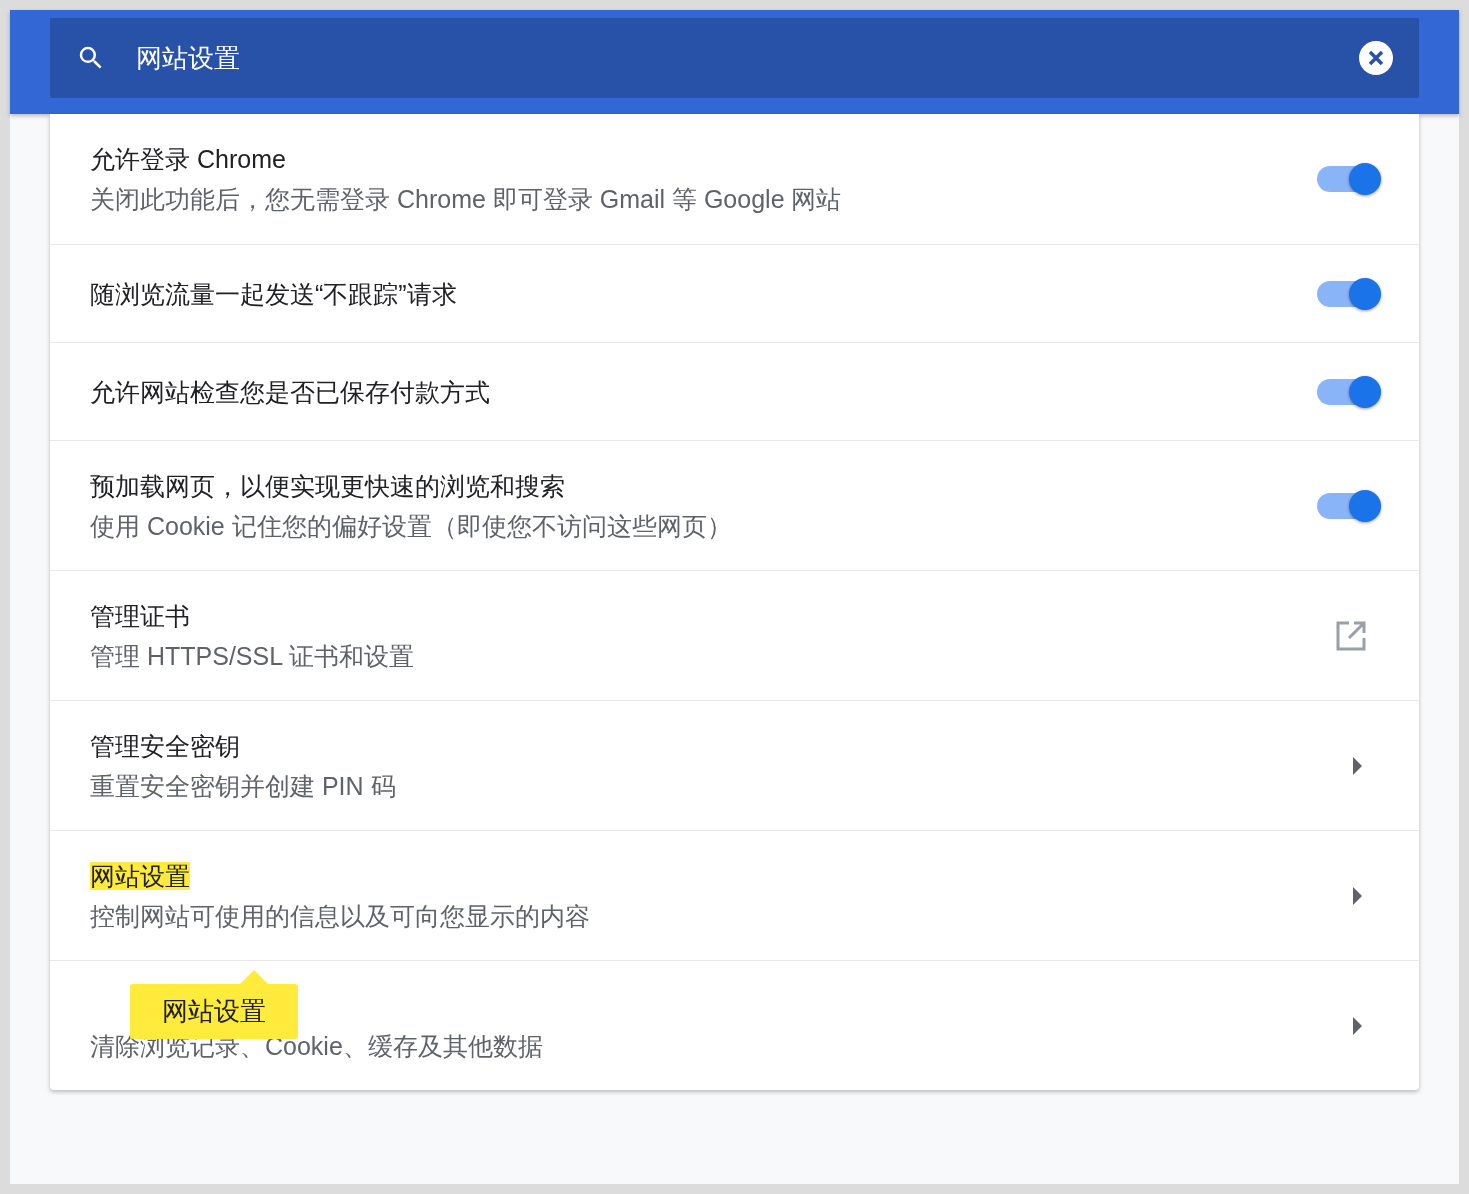  I want to click on setting-description: 重置安全密钥并创建 PIN 码, so click(243, 785).